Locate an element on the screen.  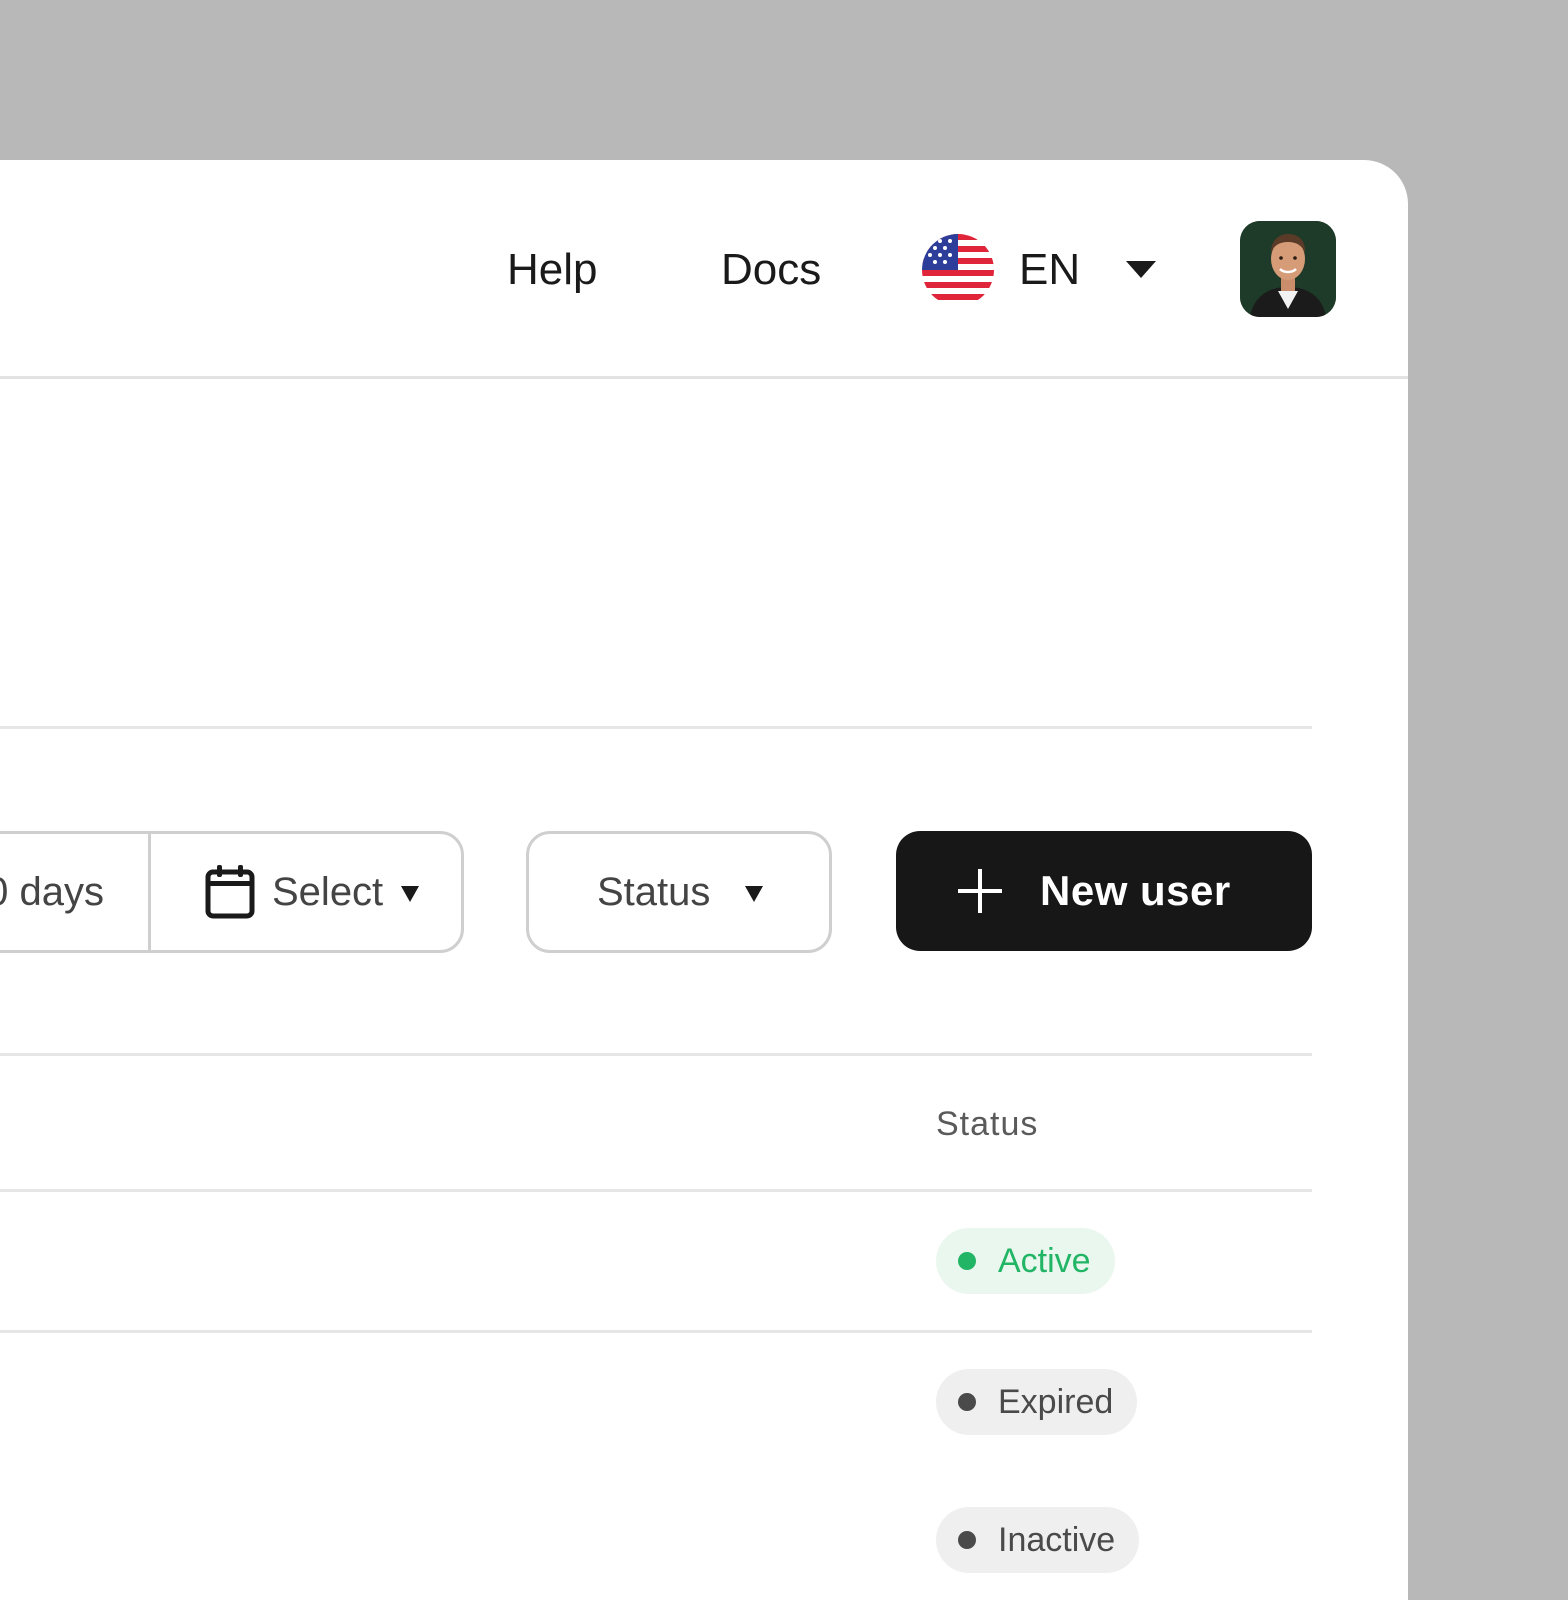
new-user-label: New user is located at coordinates (1135, 890).